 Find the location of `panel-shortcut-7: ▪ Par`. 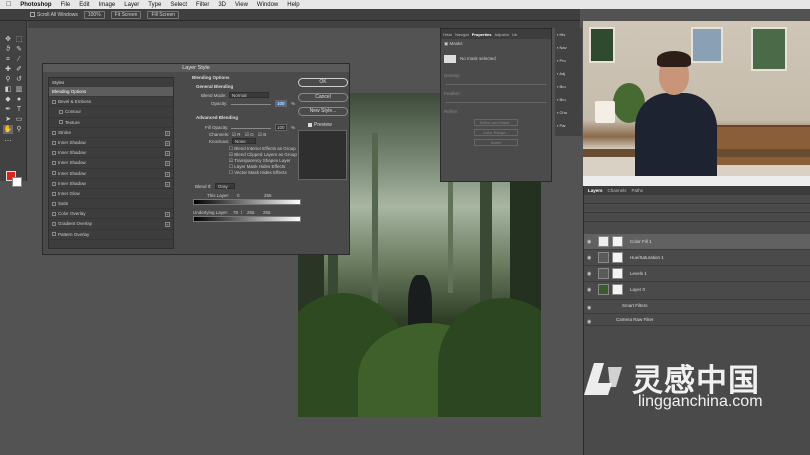

panel-shortcut-7: ▪ Par is located at coordinates (568, 125).